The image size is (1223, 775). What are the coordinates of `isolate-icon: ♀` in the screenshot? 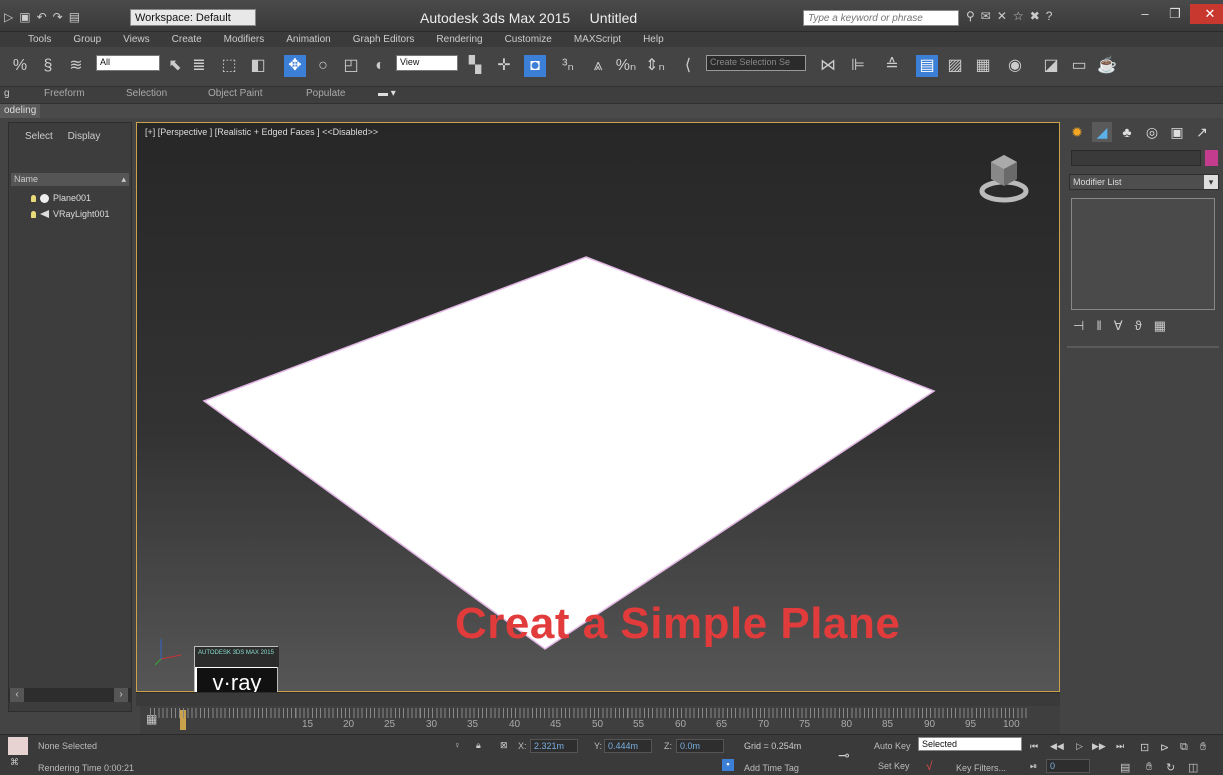 It's located at (457, 745).